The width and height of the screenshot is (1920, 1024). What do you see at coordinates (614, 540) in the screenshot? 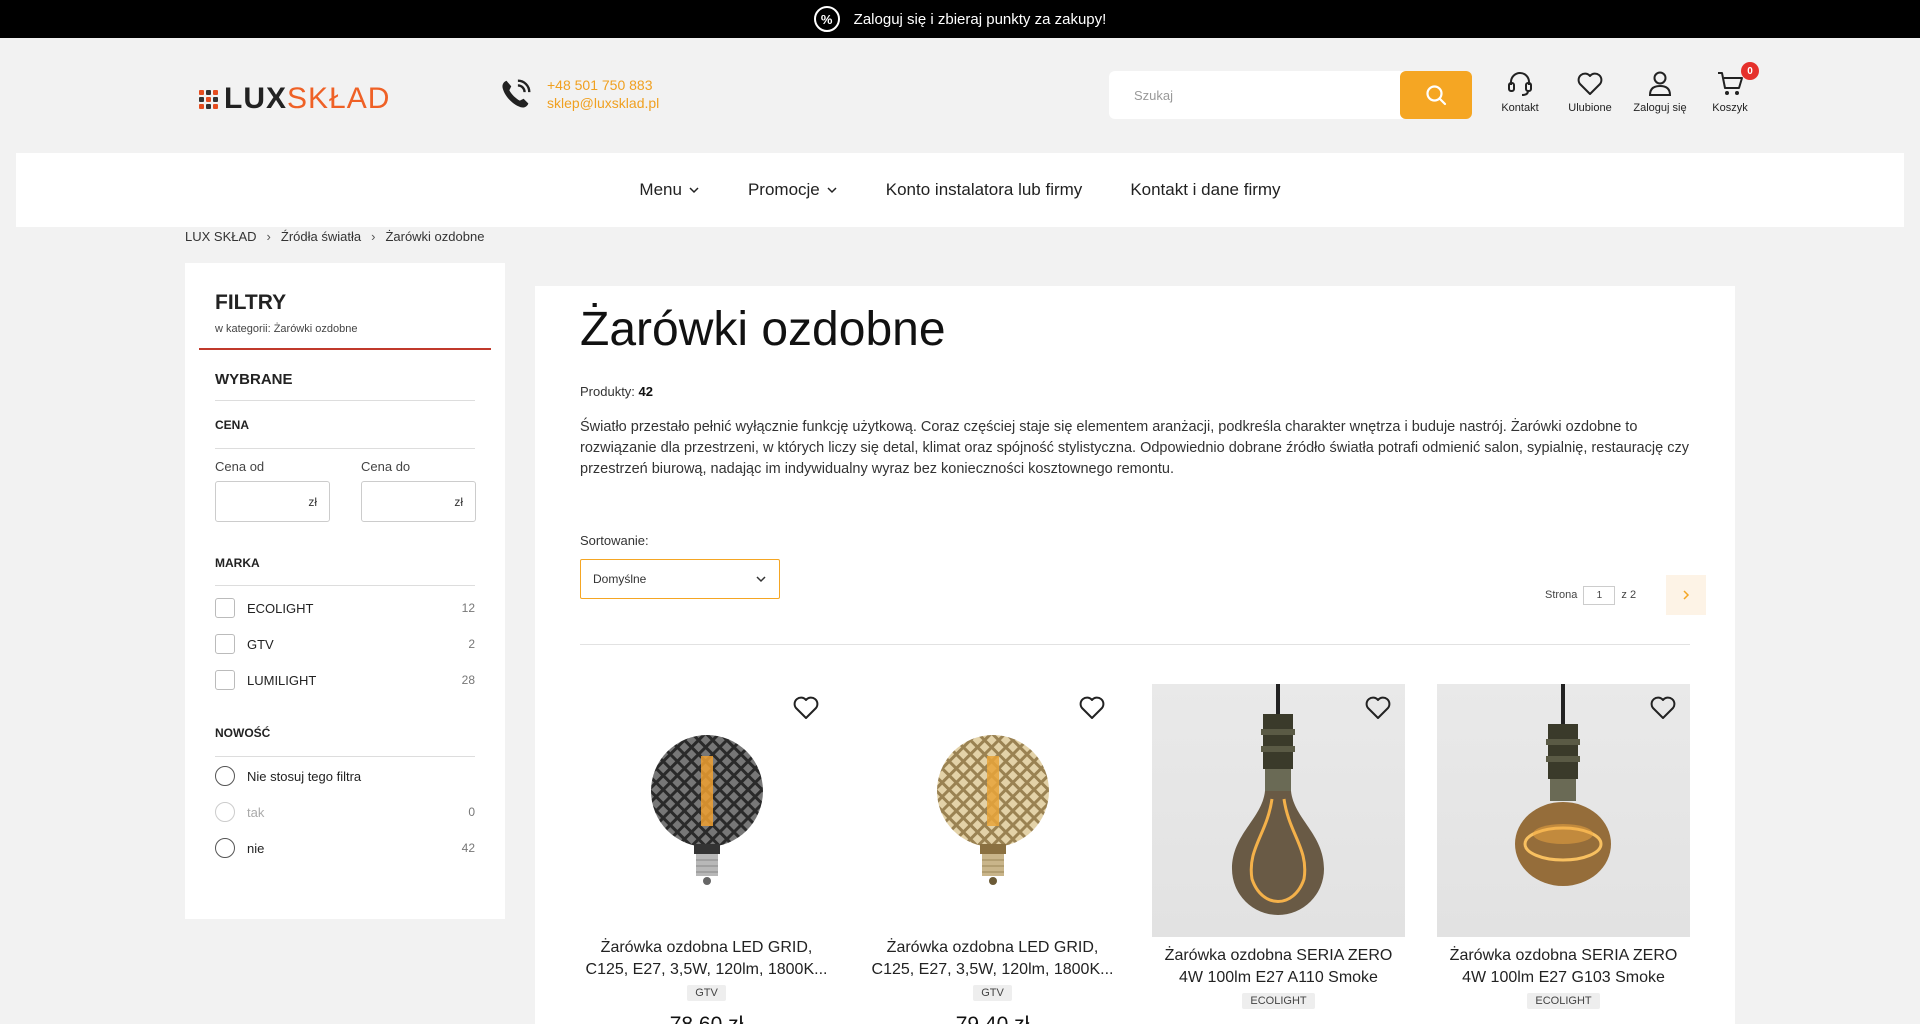
I see `sort-label: Sortowanie:` at bounding box center [614, 540].